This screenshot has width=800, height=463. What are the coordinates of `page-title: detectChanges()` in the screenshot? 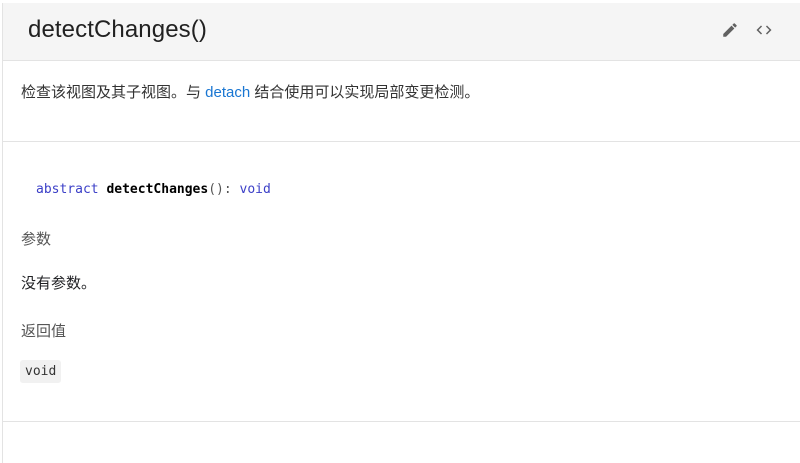 It's located at (117, 29).